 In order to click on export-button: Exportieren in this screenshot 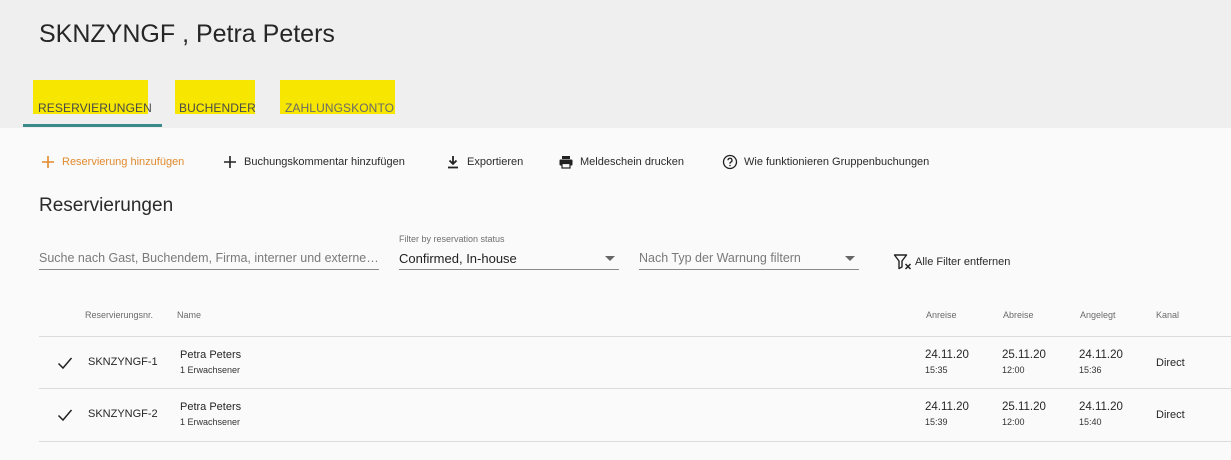, I will do `click(484, 162)`.